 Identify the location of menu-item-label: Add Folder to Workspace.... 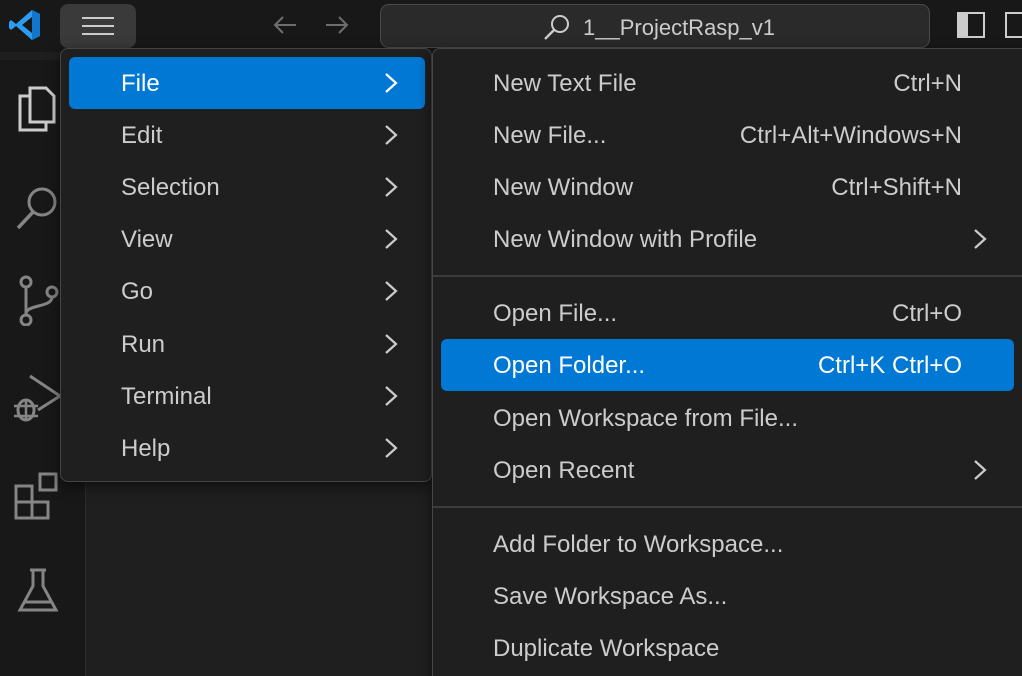
(638, 544).